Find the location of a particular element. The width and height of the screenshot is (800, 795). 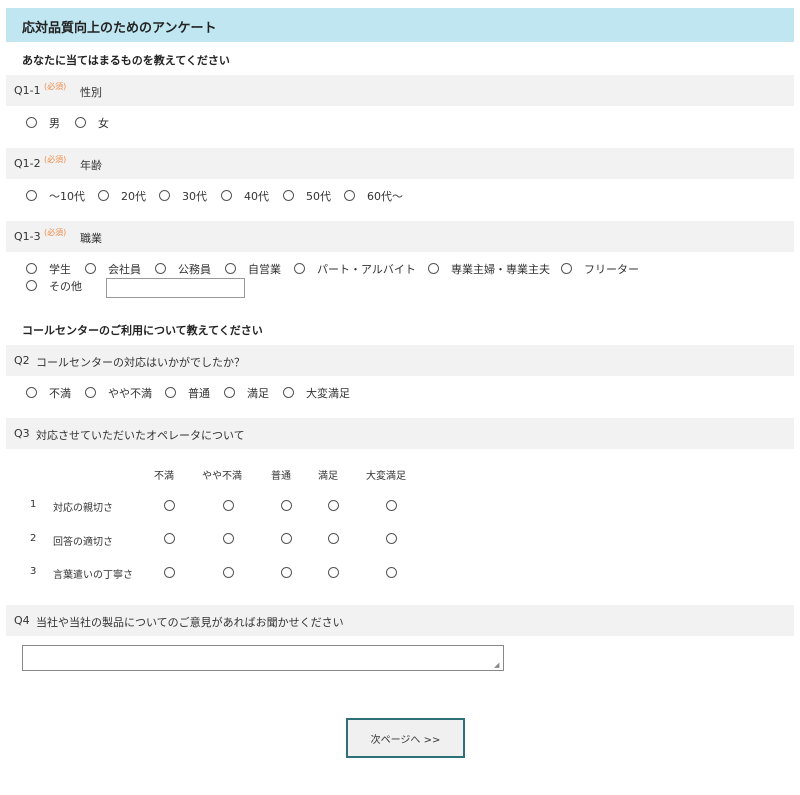

matrix-row-label: 言葉遣いの丁寧さ is located at coordinates (93, 575).